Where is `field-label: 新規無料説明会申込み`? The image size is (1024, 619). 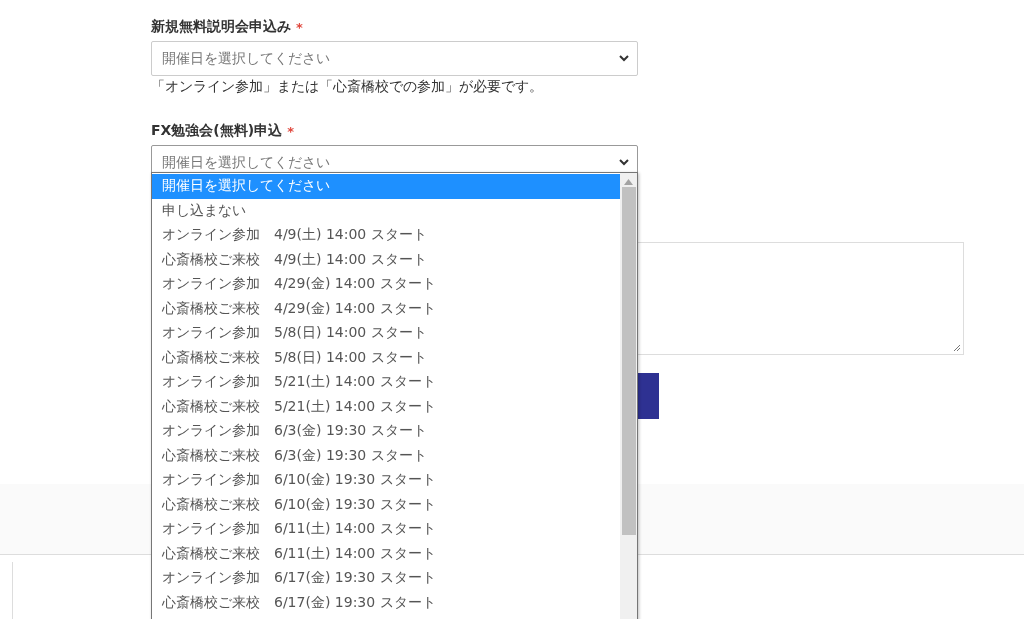
field-label: 新規無料説明会申込み is located at coordinates (221, 27).